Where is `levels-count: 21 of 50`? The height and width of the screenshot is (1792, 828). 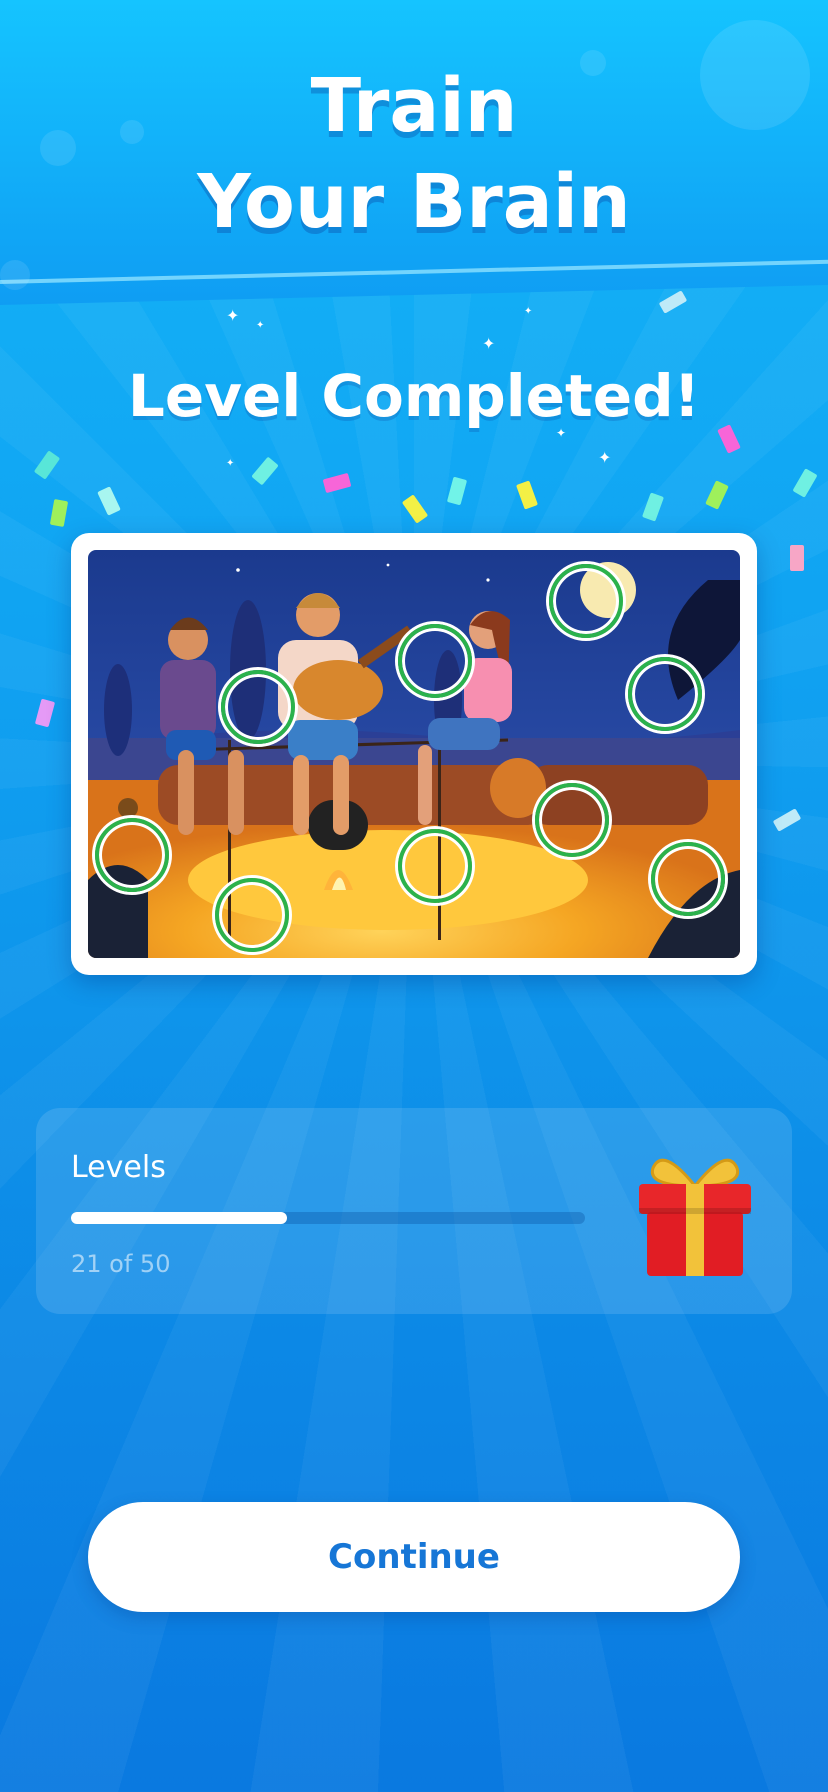 levels-count: 21 of 50 is located at coordinates (121, 1264).